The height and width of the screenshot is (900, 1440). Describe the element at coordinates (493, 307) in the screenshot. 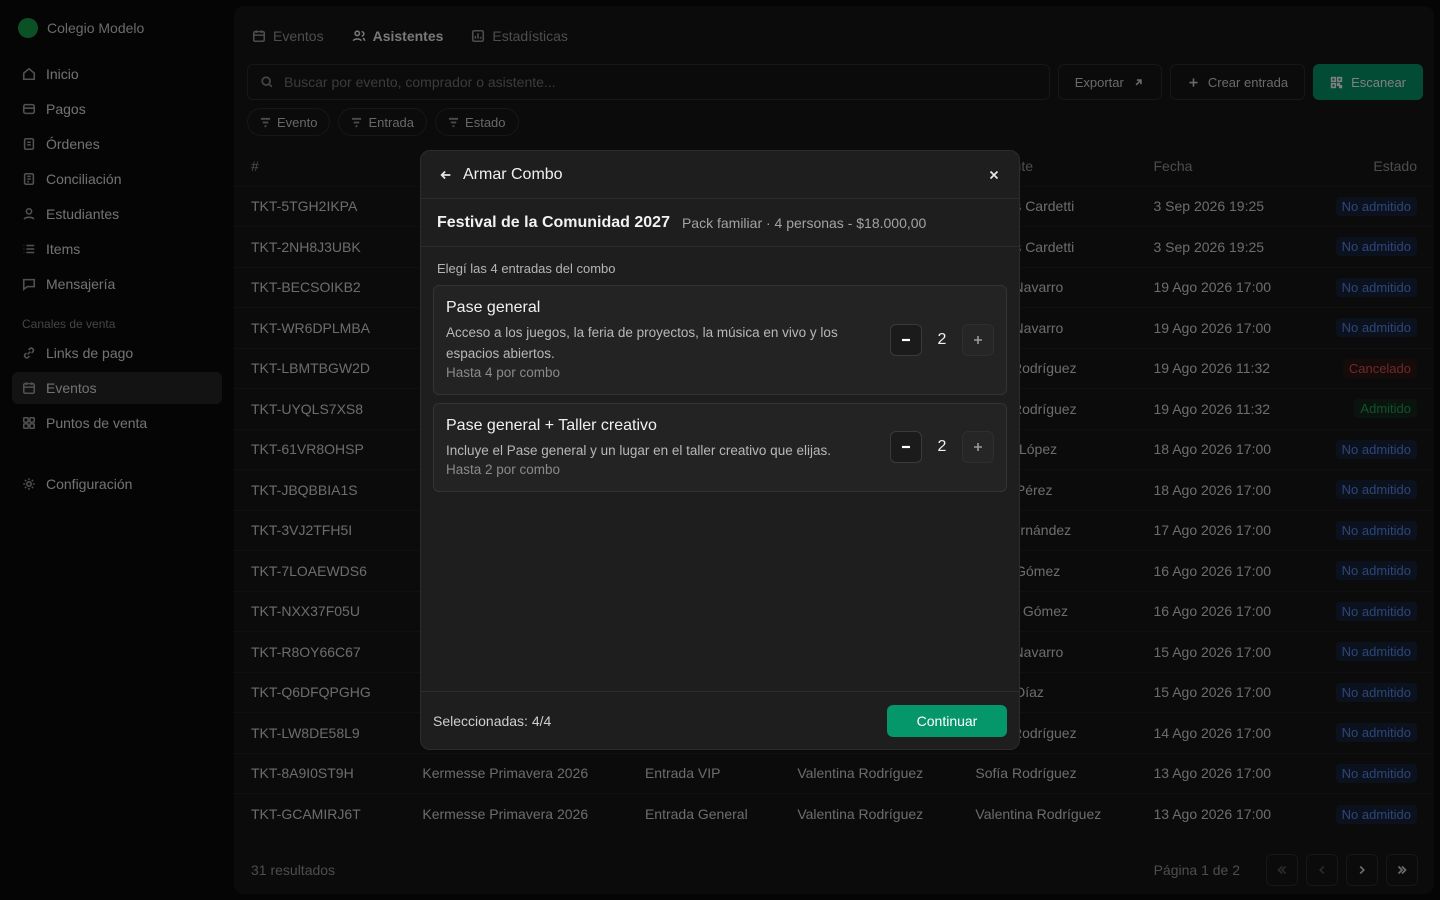

I see `option-title: Pase general` at that location.